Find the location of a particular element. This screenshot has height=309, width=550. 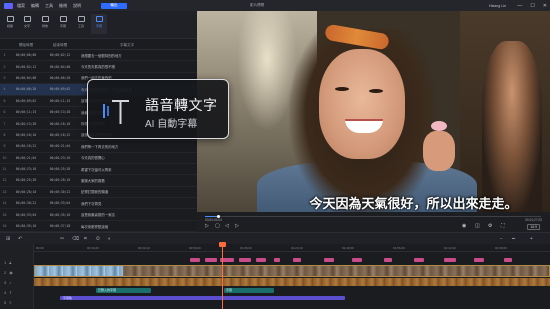

export-button: 輸出 is located at coordinates (114, 5).